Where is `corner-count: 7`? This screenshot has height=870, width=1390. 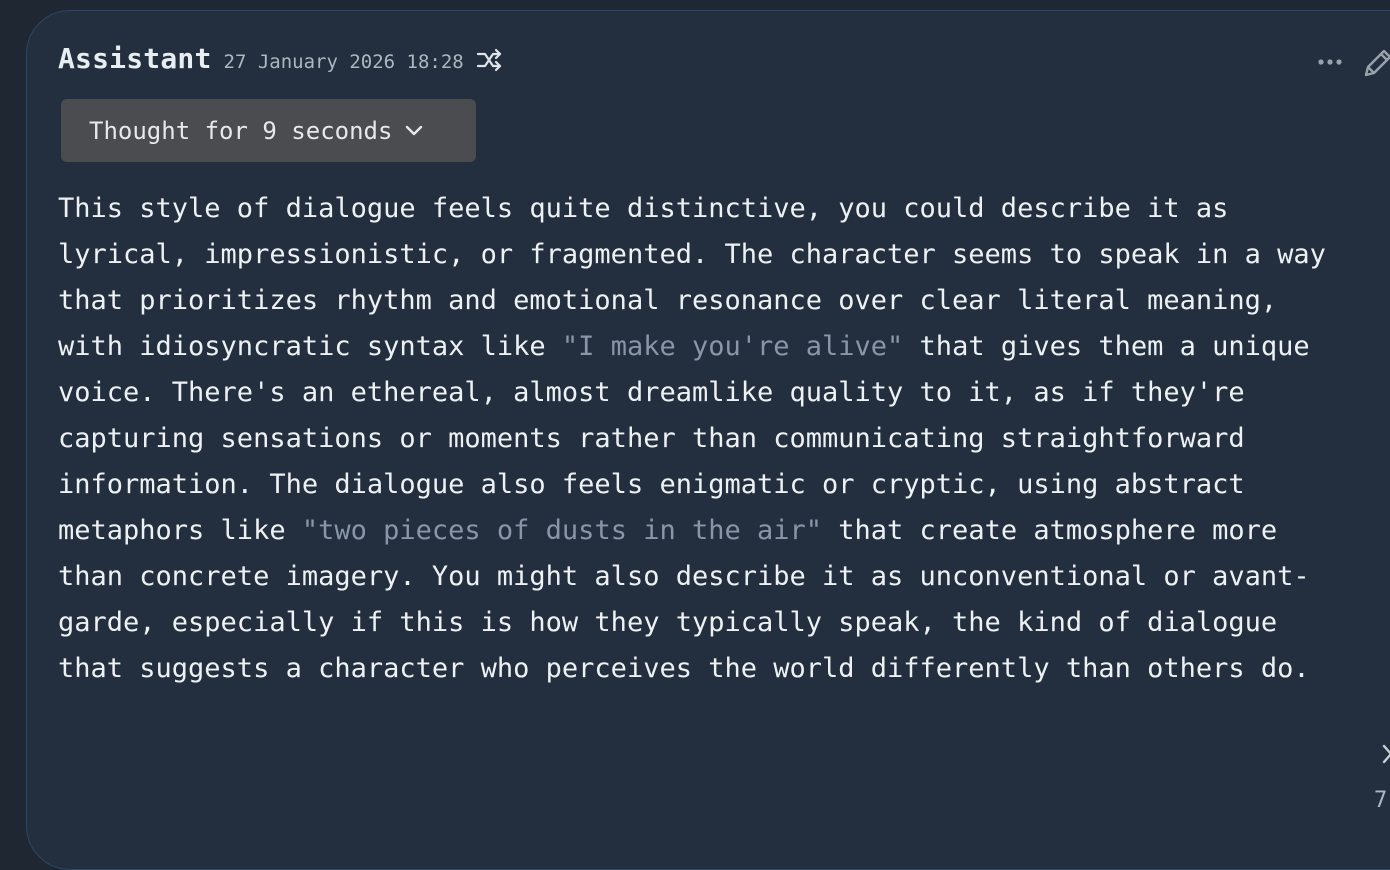 corner-count: 7 is located at coordinates (1381, 800).